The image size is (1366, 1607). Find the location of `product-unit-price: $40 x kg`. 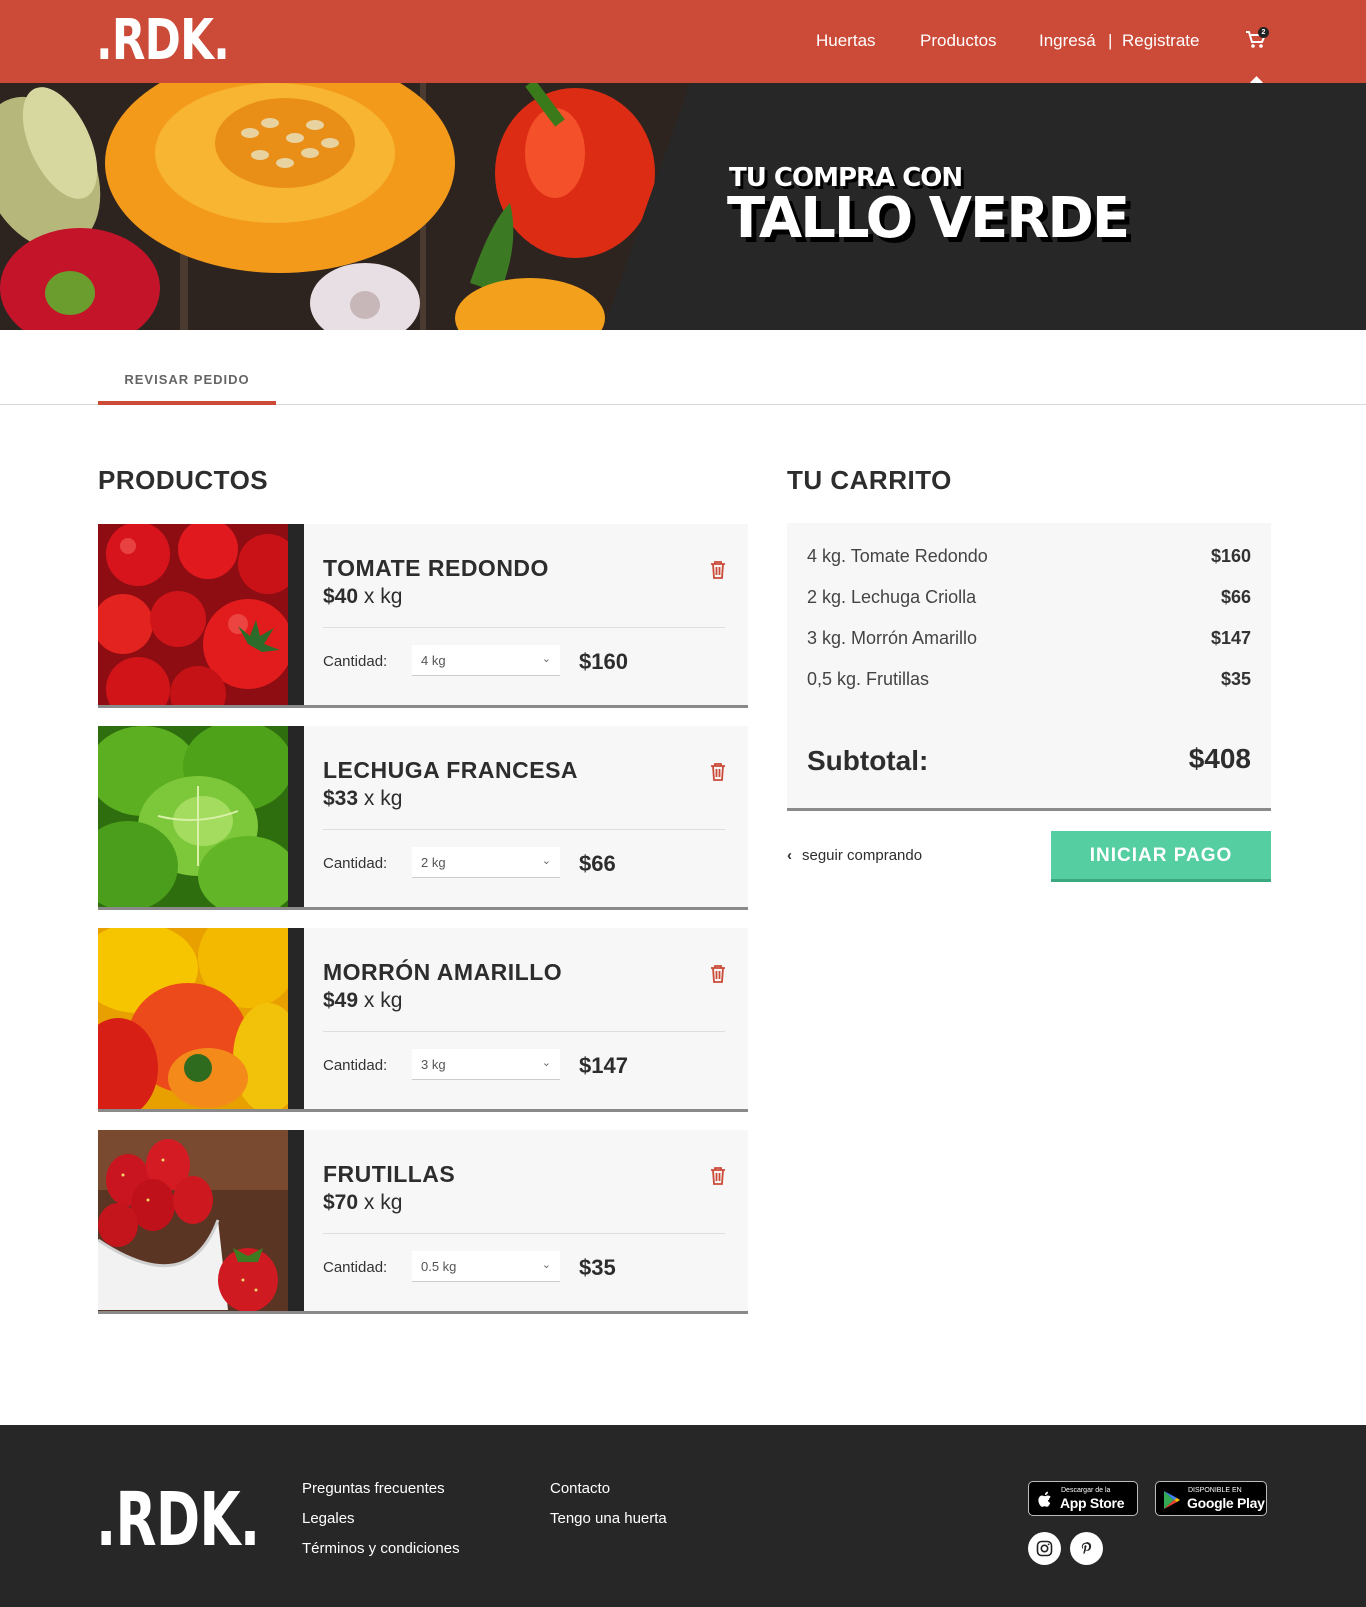

product-unit-price: $40 x kg is located at coordinates (362, 597).